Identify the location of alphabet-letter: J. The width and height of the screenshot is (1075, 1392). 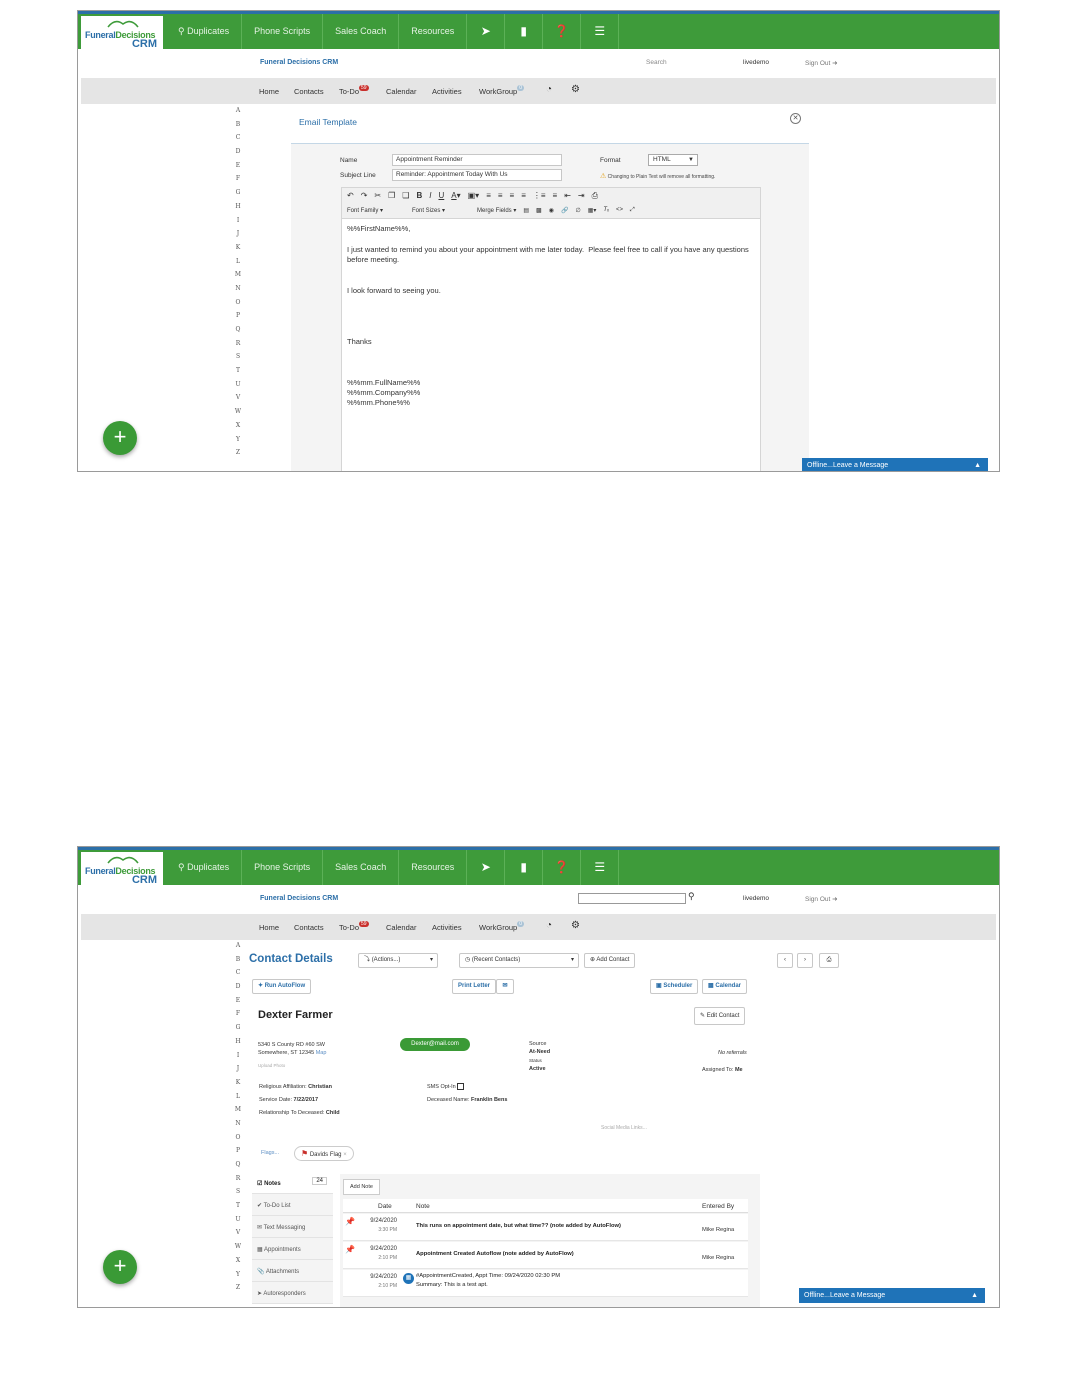
(238, 237).